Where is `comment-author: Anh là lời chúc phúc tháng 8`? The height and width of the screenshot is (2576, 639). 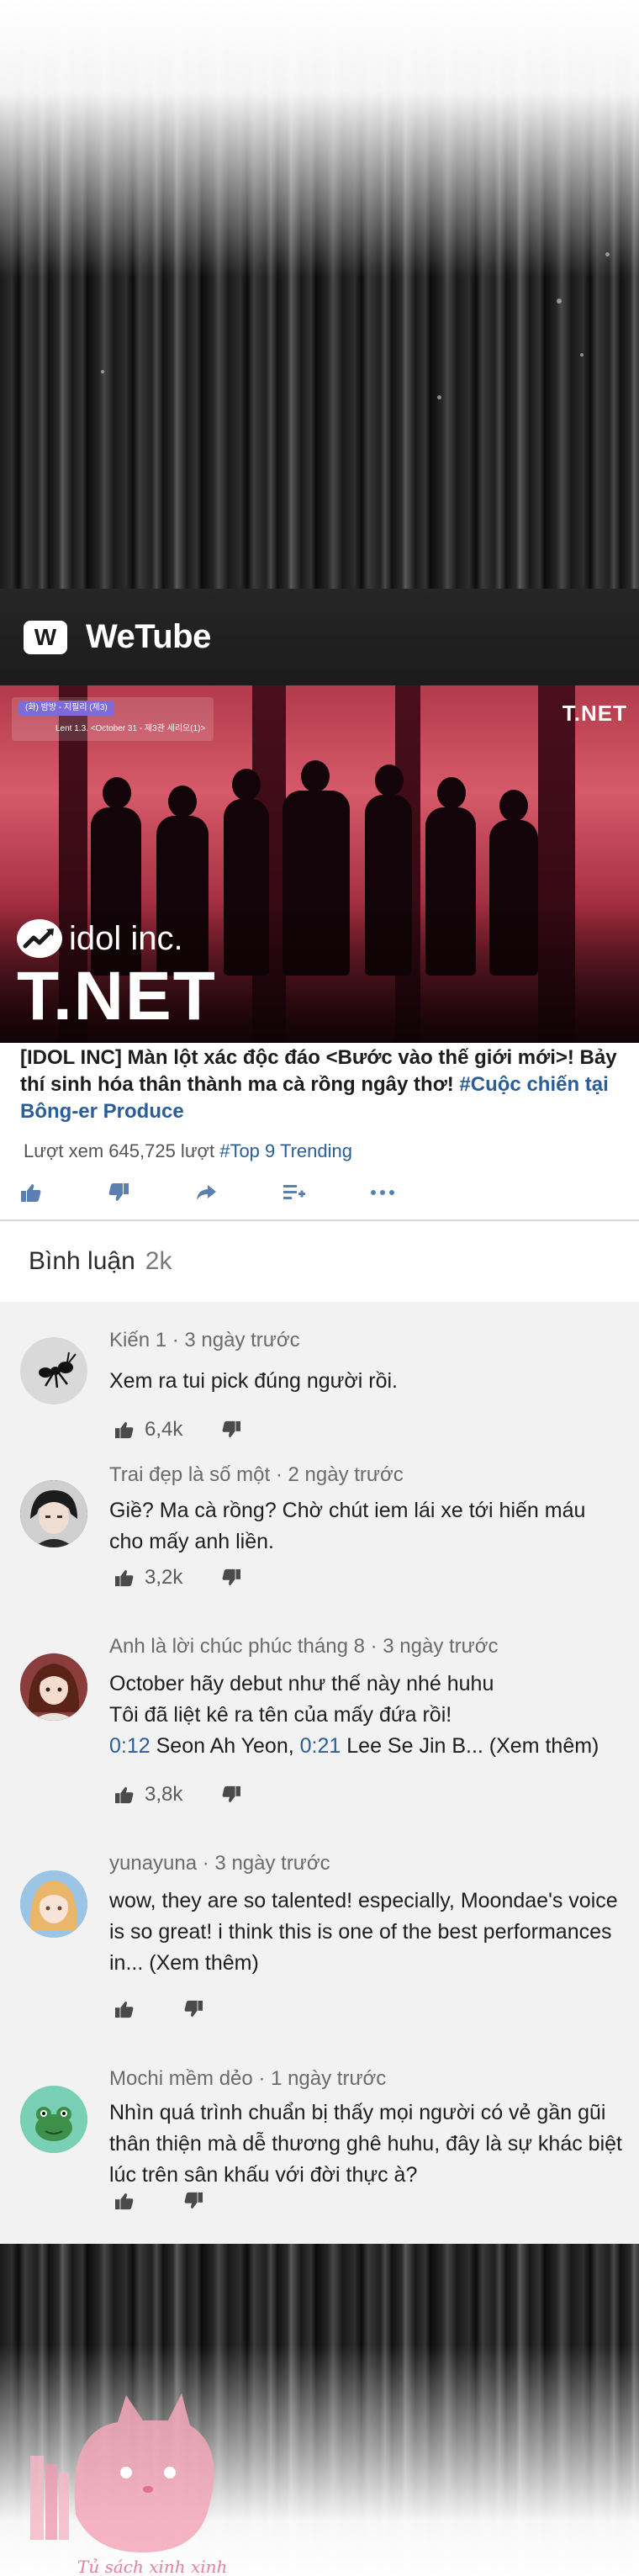 comment-author: Anh là lời chúc phúc tháng 8 is located at coordinates (237, 1646).